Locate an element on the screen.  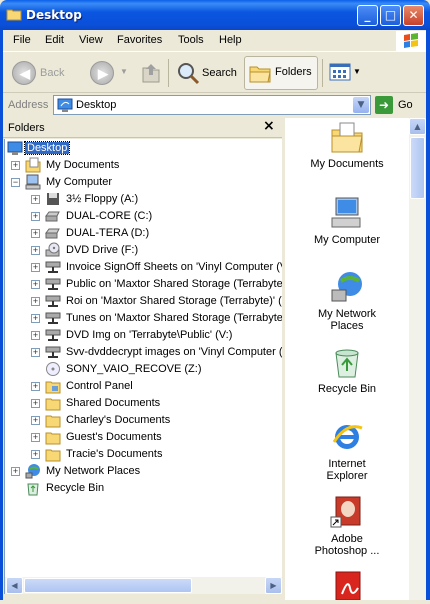
address-input: Desktop ▼ is located at coordinates (212, 105).